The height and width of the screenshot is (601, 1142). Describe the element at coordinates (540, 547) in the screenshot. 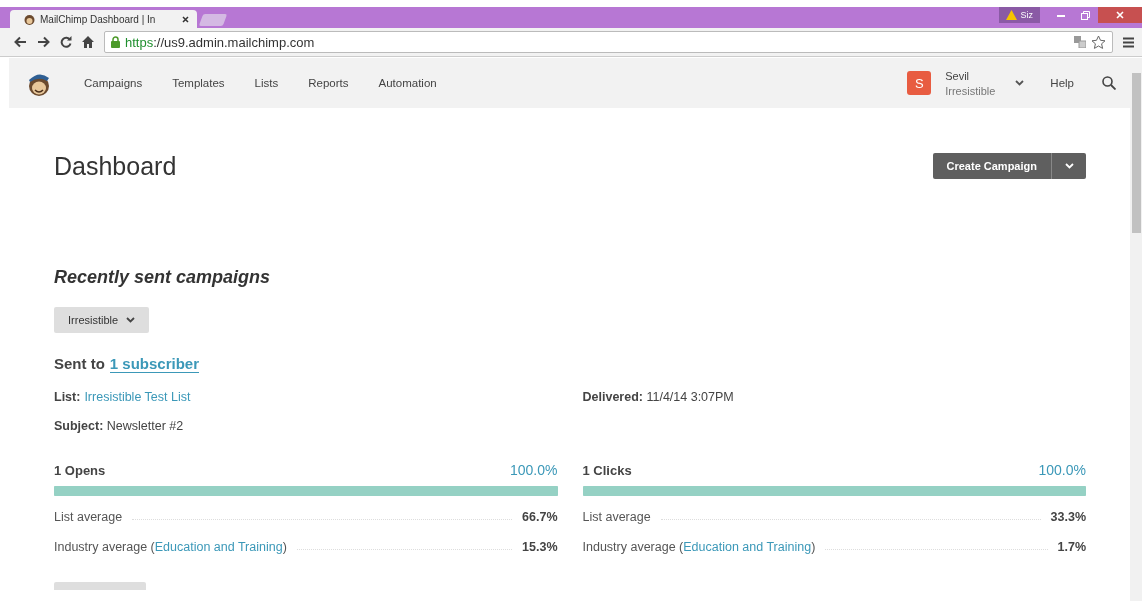

I see `industry-average-value: 15.3%` at that location.